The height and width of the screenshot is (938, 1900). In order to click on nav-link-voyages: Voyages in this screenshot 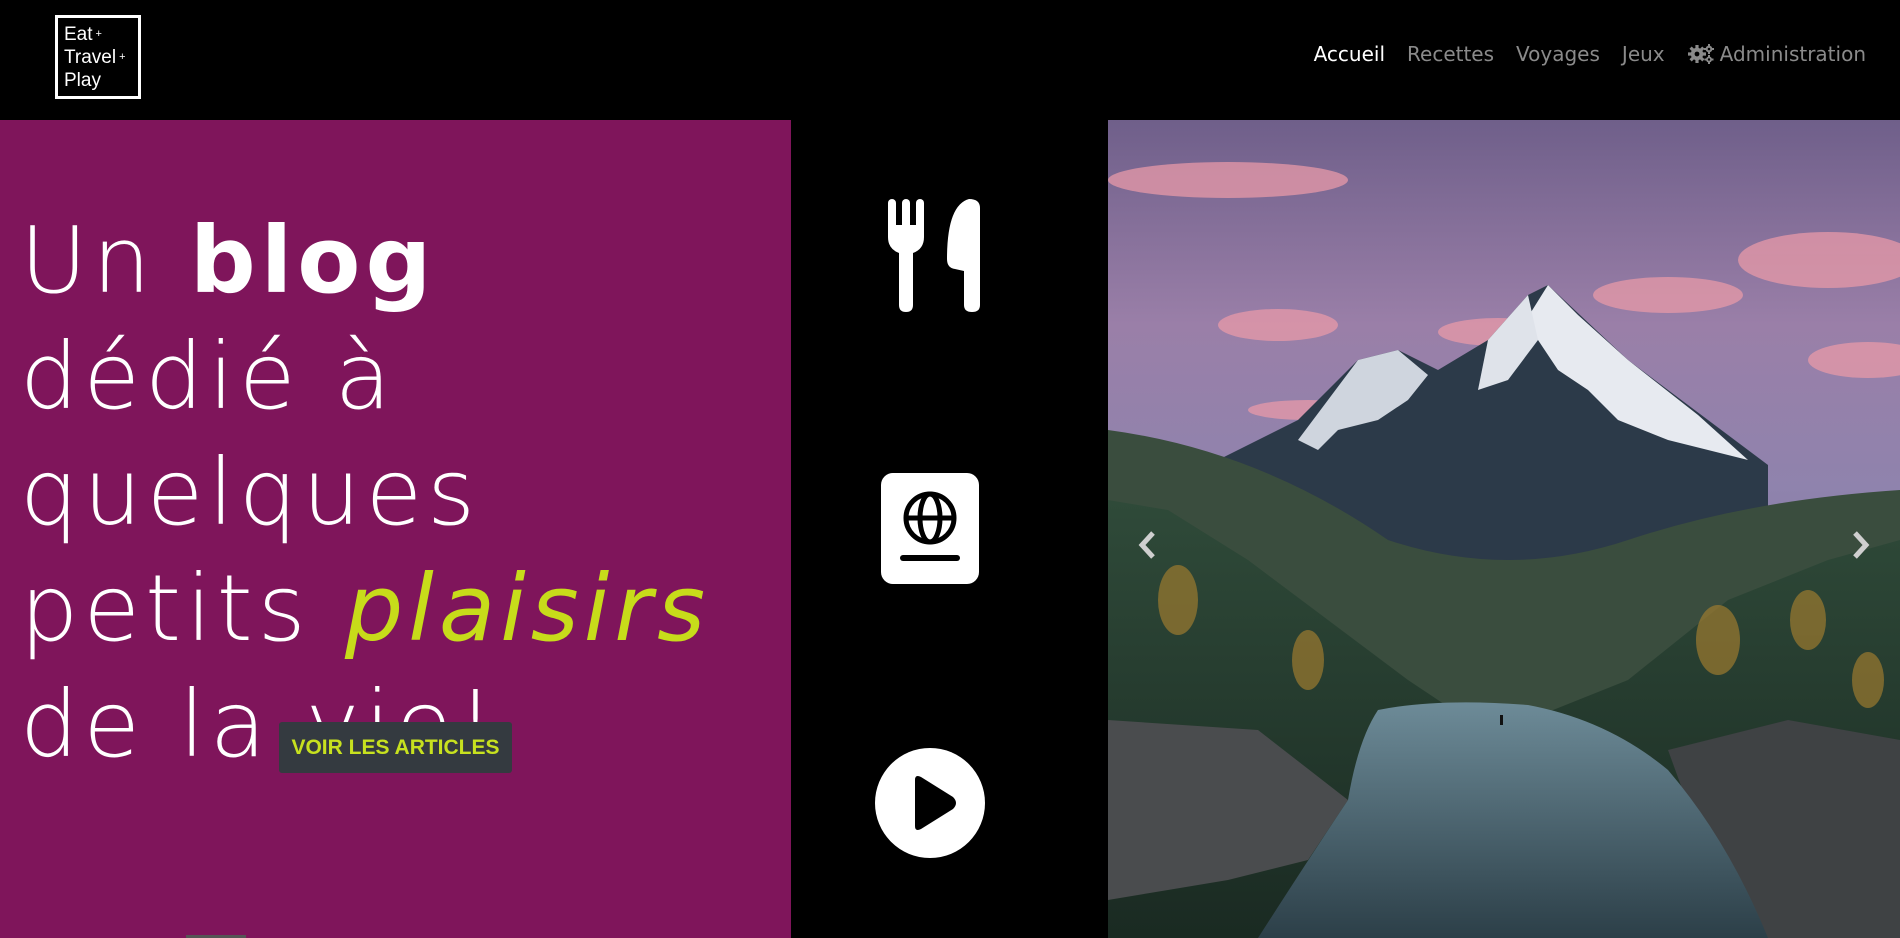, I will do `click(1558, 54)`.